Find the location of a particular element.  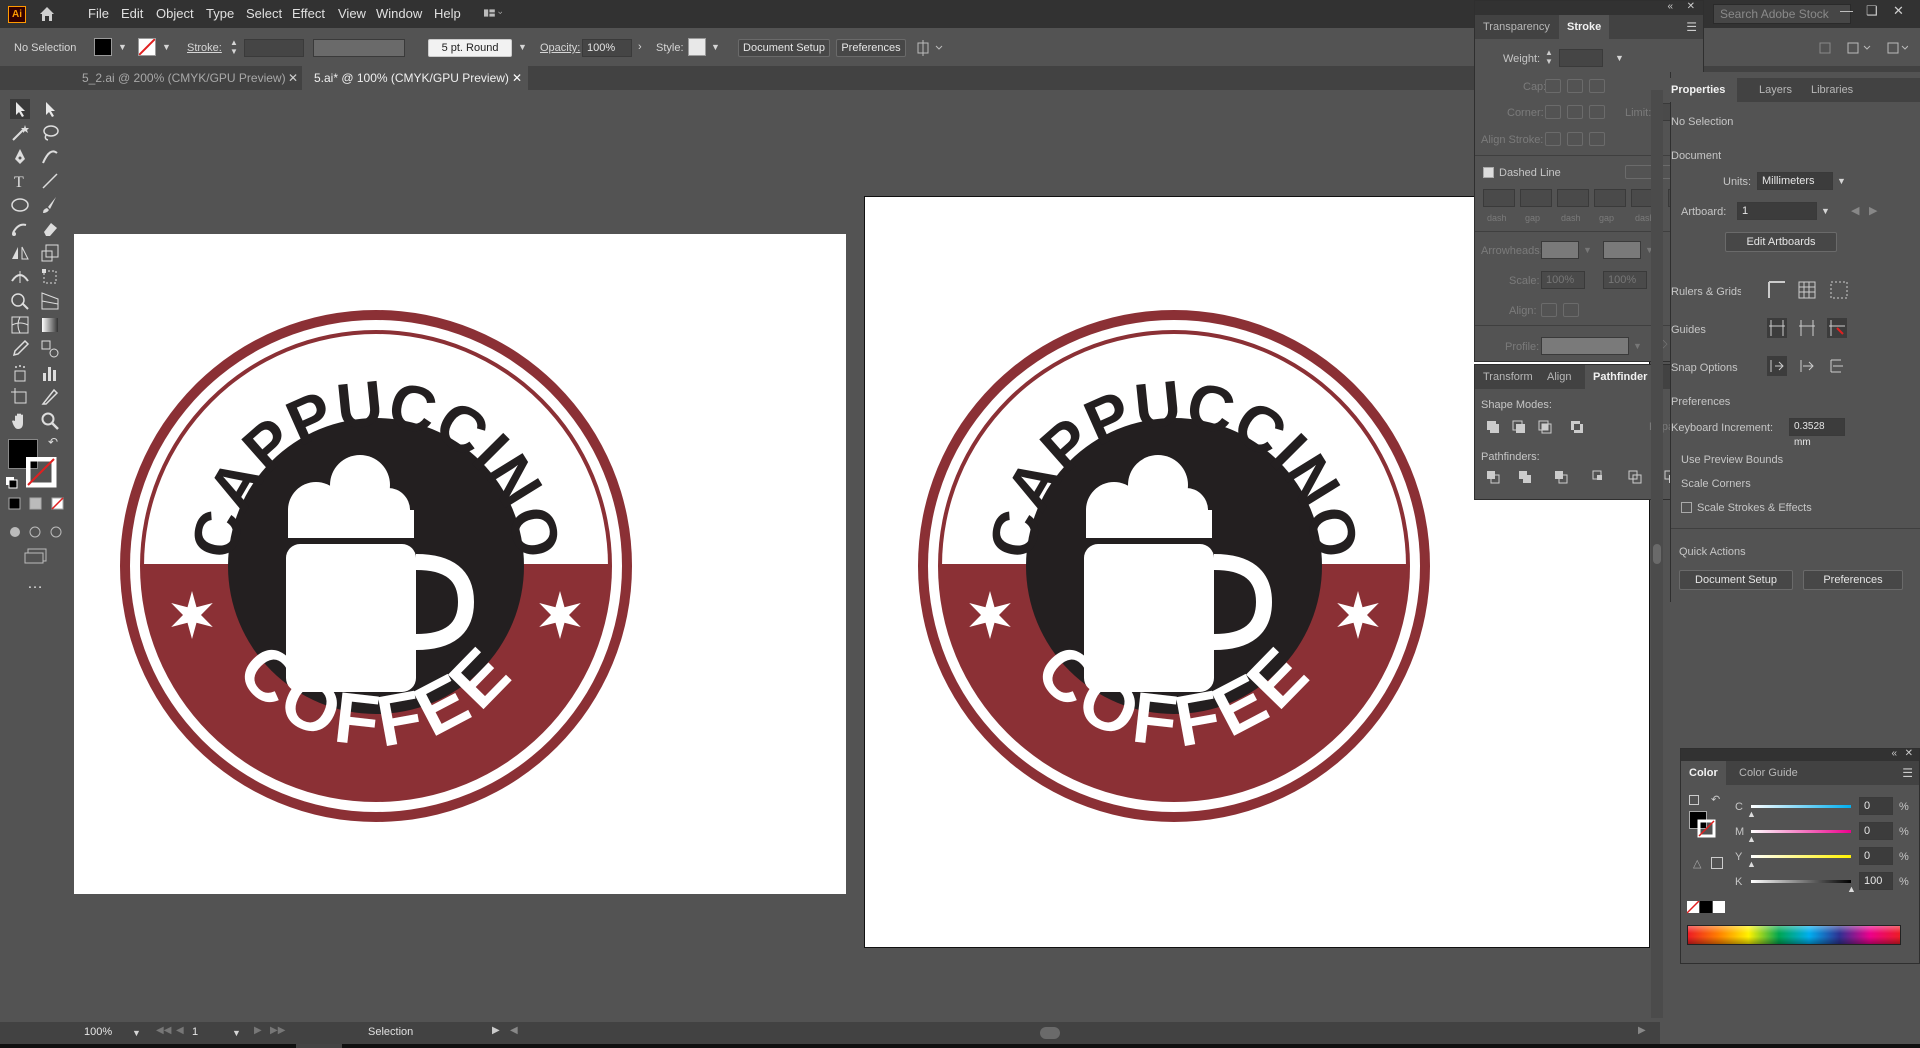

edit-artboards-button: Edit Artboards is located at coordinates (1781, 242).